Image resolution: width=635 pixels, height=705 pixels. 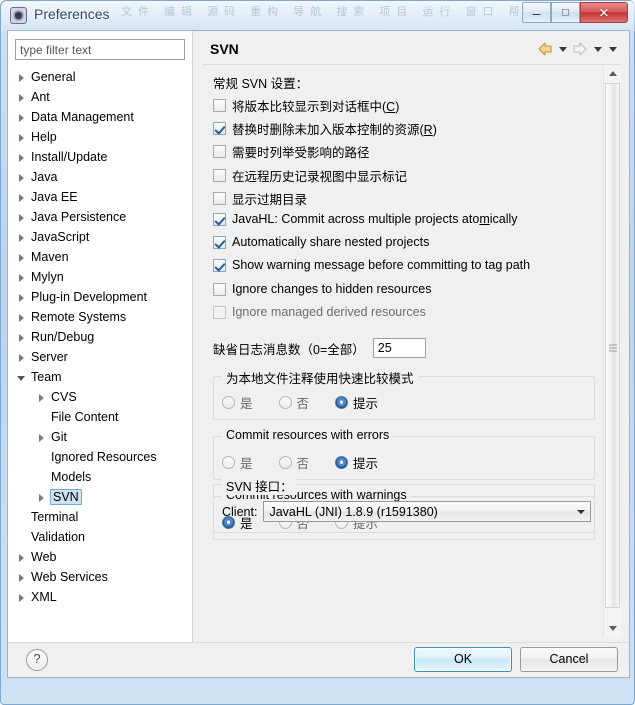 What do you see at coordinates (100, 557) in the screenshot?
I see `sidebar-item-web: Web` at bounding box center [100, 557].